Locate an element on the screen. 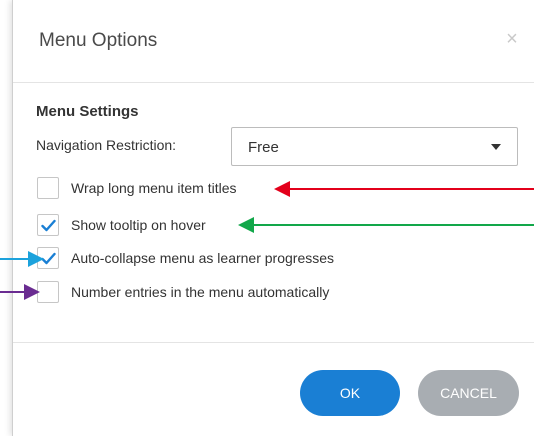  close-icon: × is located at coordinates (512, 39).